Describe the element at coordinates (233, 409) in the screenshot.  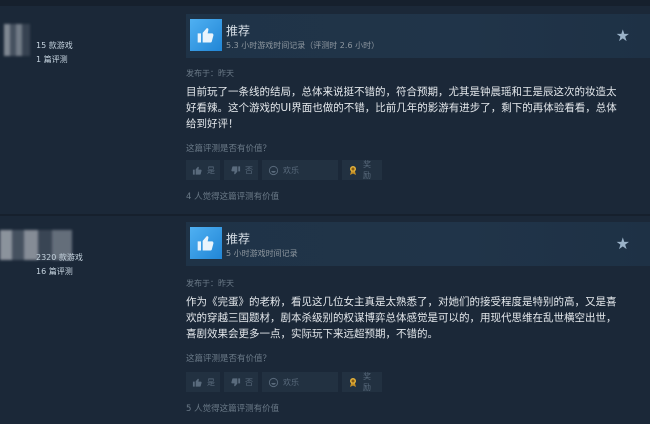
I see `found-helpful: 5 人觉得这篇评测有价值` at that location.